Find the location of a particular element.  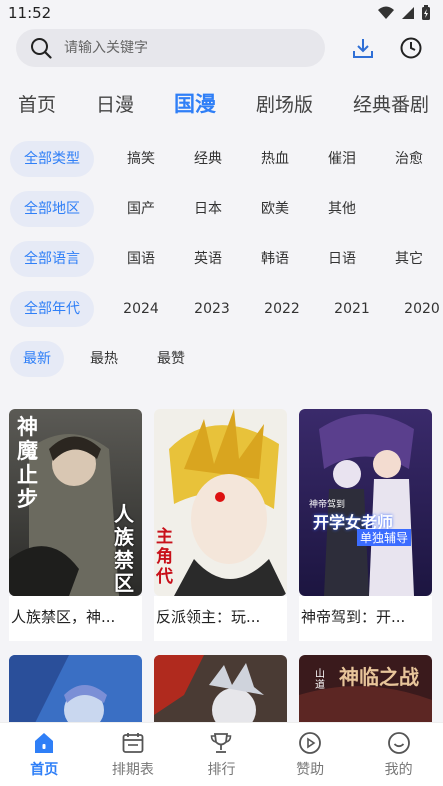

filter-row-region: 全部地区 国产 日本 欧美 其他 is located at coordinates (221, 209).